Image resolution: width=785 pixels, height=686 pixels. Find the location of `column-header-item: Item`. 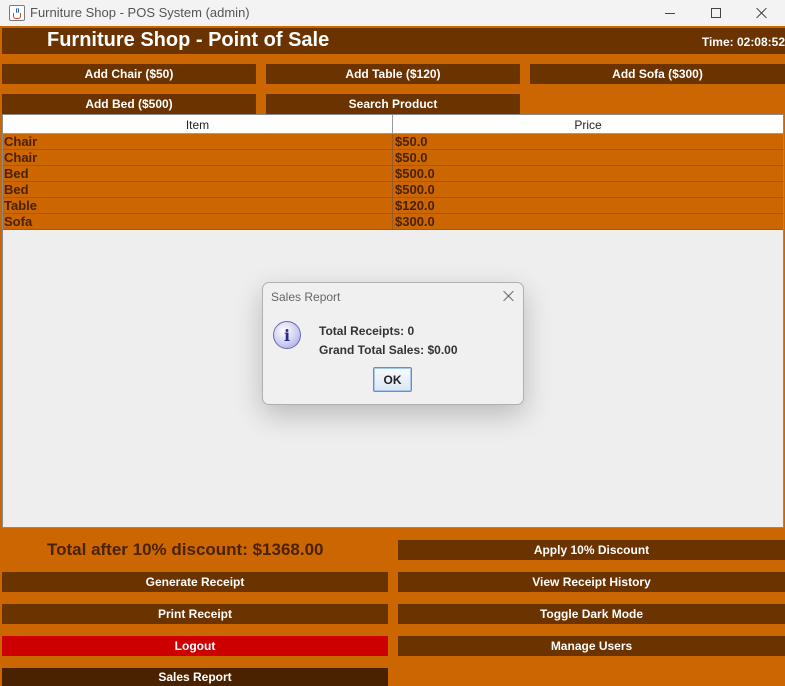

column-header-item: Item is located at coordinates (198, 124).